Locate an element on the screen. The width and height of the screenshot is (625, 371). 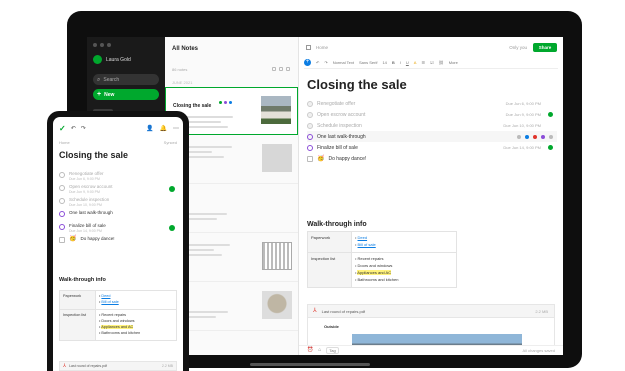
tag-icon: ⌂ is located at coordinates (319, 350).